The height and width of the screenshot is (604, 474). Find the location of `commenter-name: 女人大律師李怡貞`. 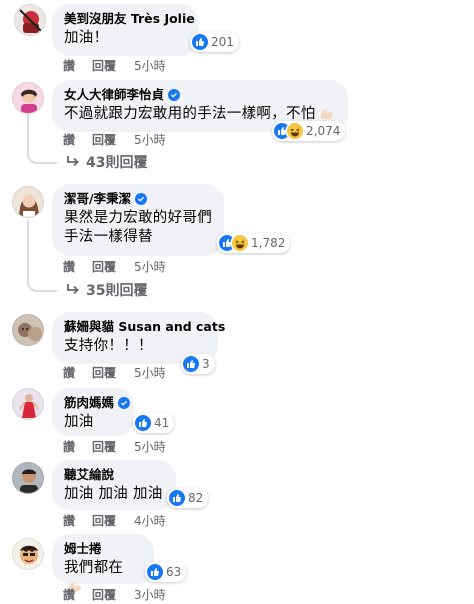

commenter-name: 女人大律師李怡貞 is located at coordinates (114, 95).